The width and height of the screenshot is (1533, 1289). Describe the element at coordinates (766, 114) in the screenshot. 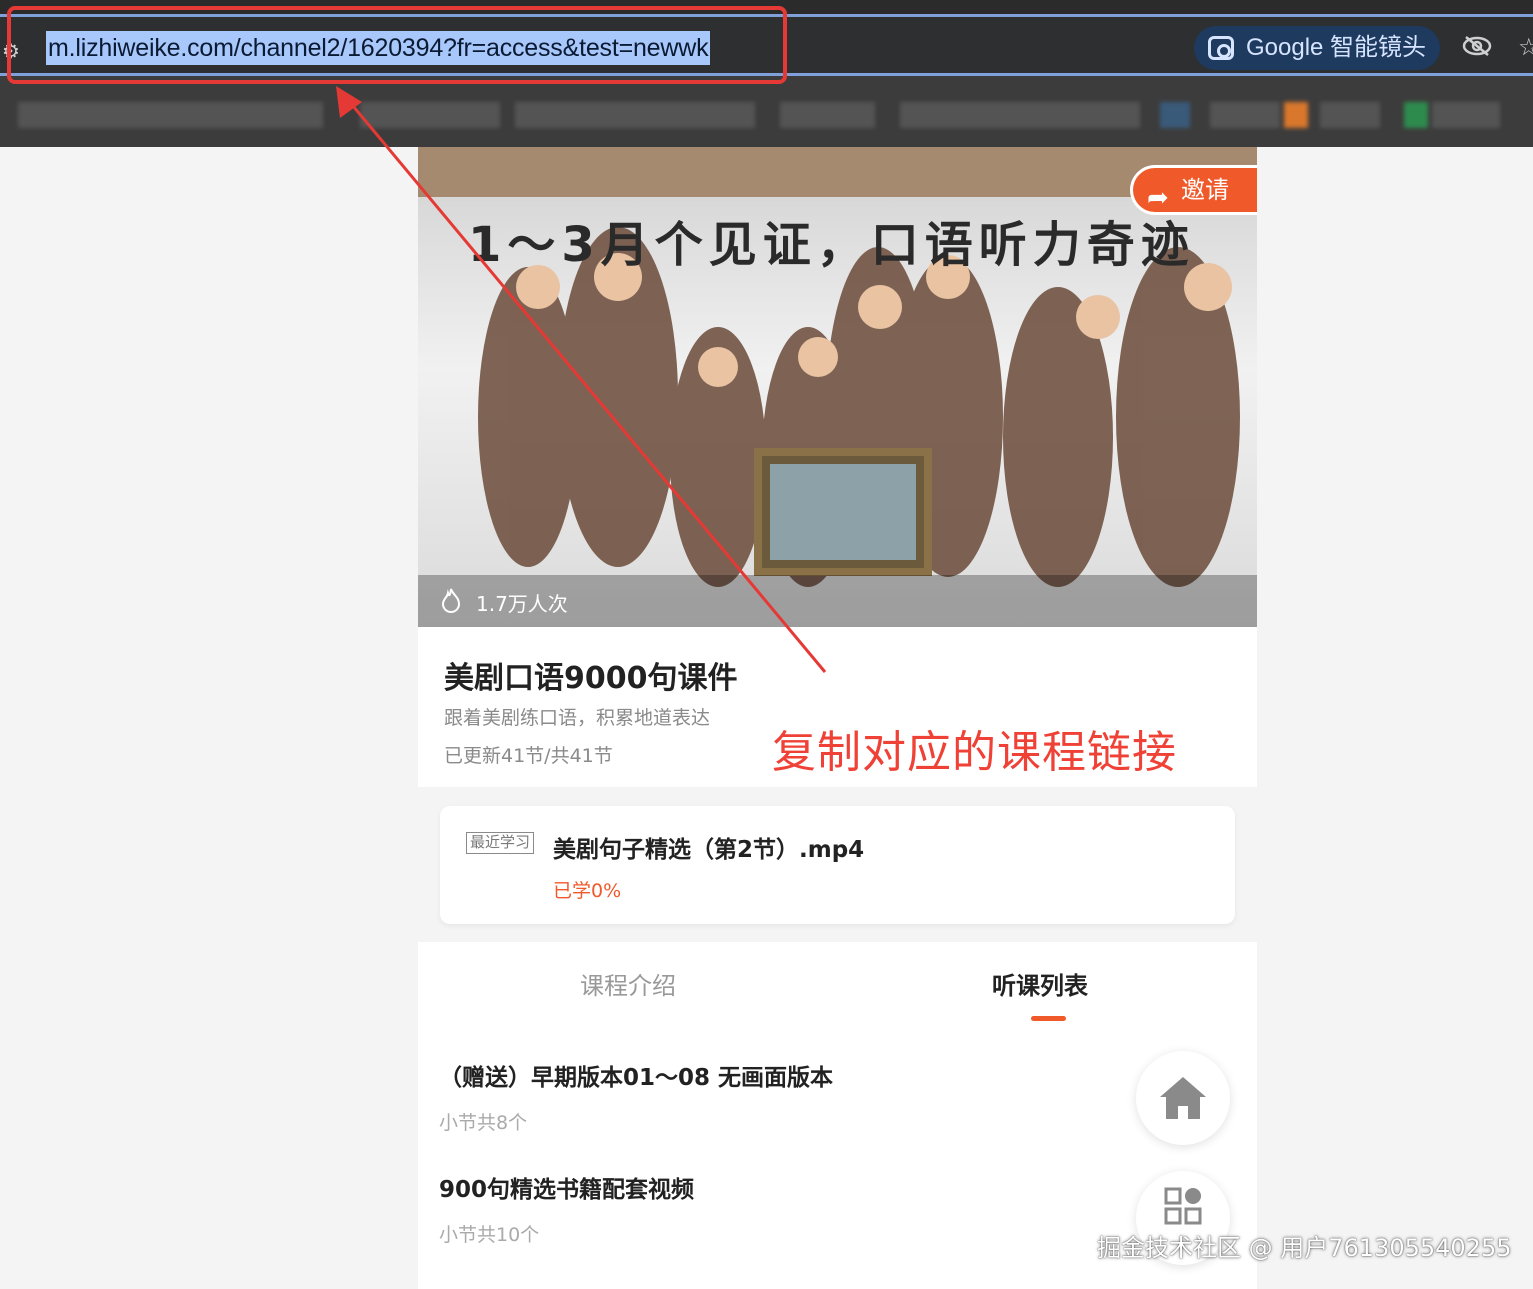

I see `bookmarks-bar` at that location.